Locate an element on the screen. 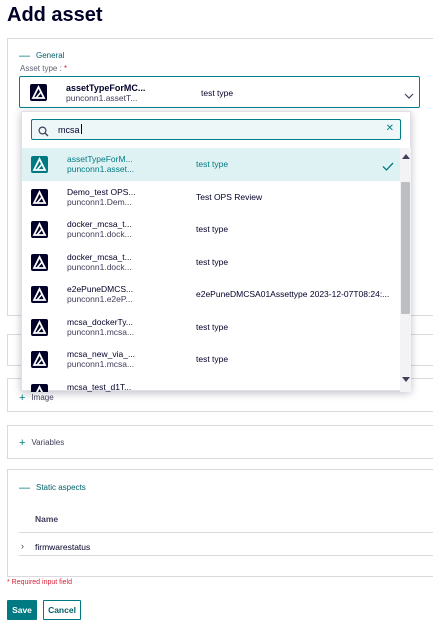  general-section-title: General is located at coordinates (50, 55).